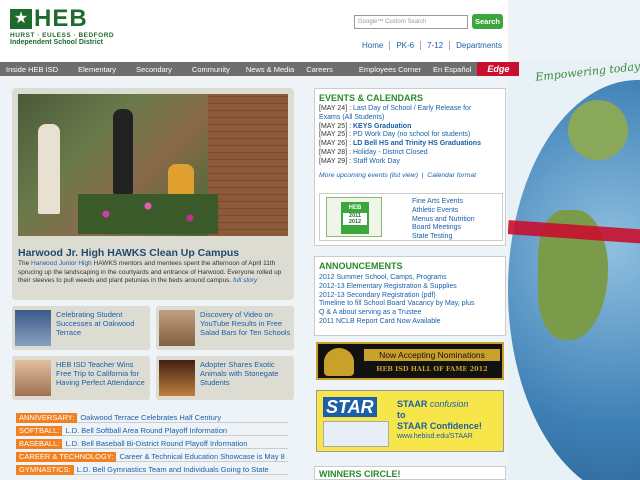  Describe the element at coordinates (66, 457) in the screenshot. I see `news-tag: CAREER & TECHNOLOGY:` at that location.